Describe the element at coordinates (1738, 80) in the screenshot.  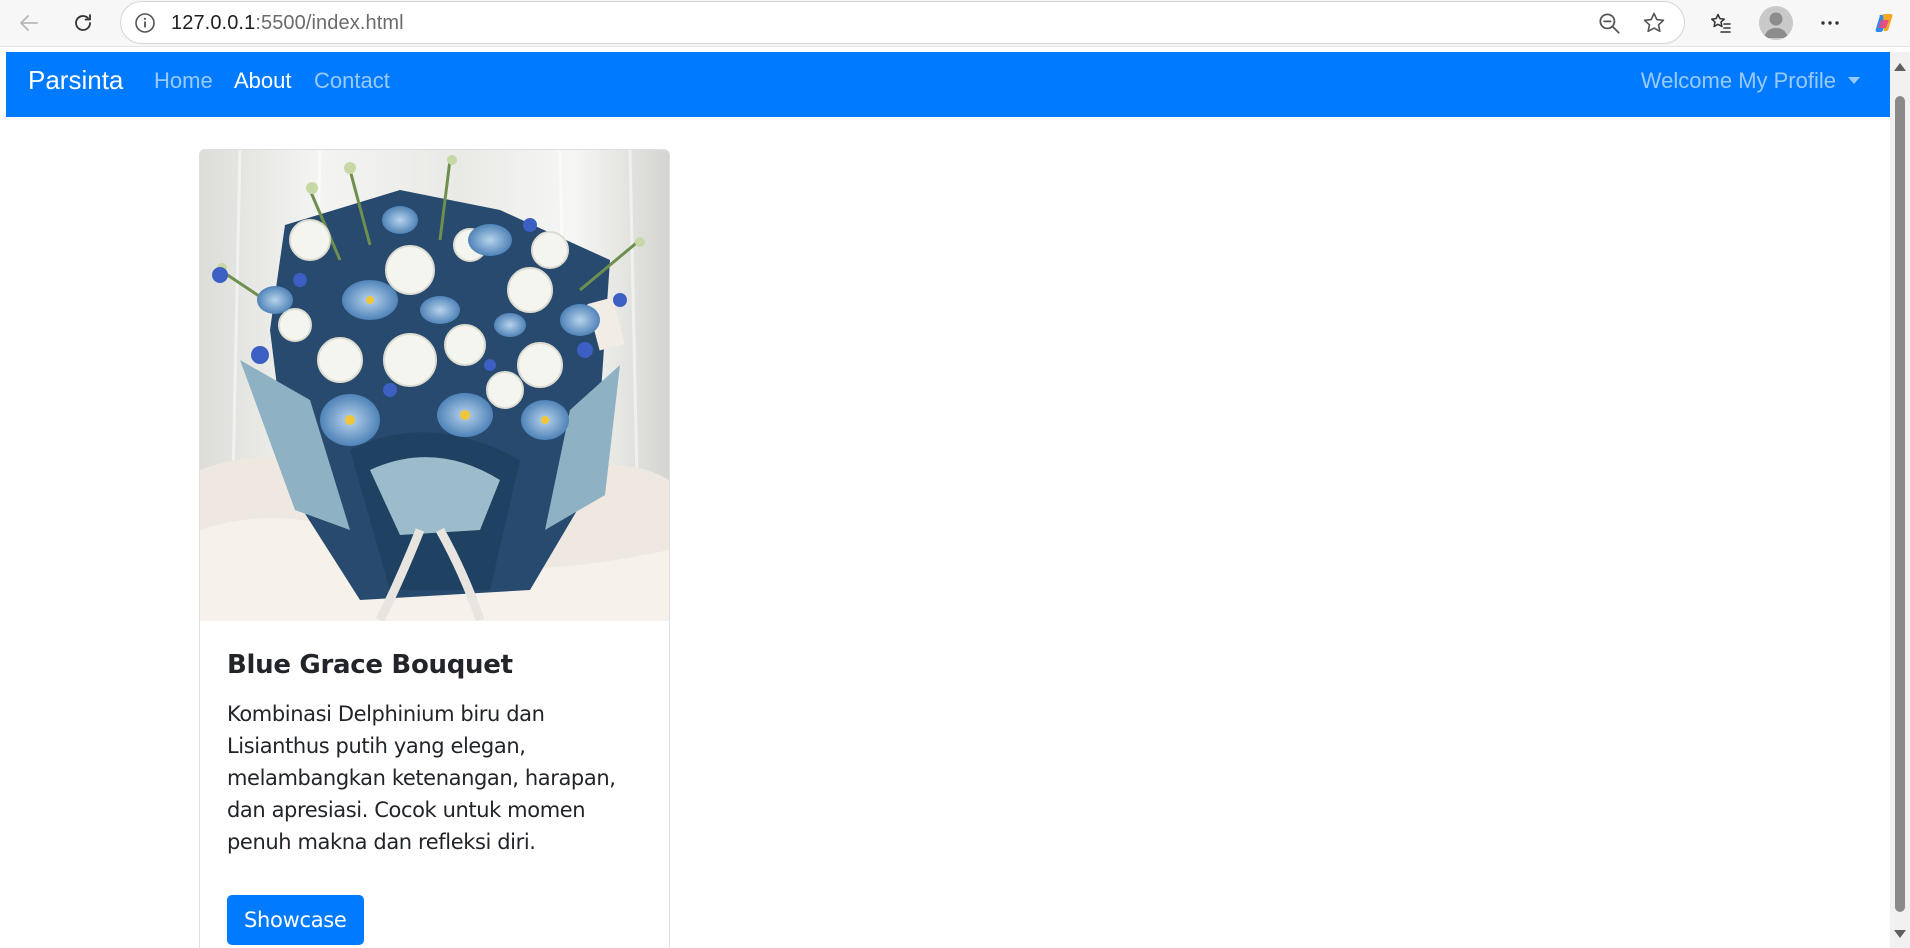
I see `profile-dropdown-label: Welcome My Profile` at that location.